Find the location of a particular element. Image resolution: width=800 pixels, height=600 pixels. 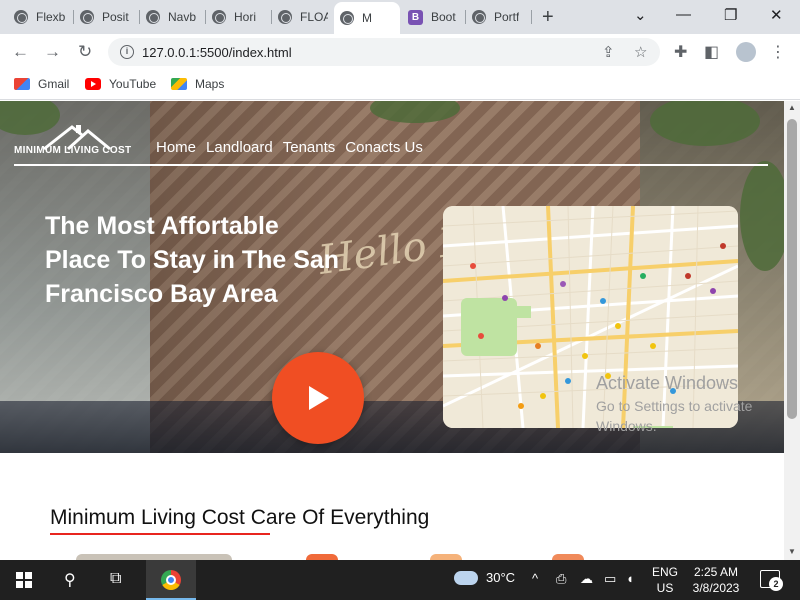

tab-label: Portf is located at coordinates (507, 17).